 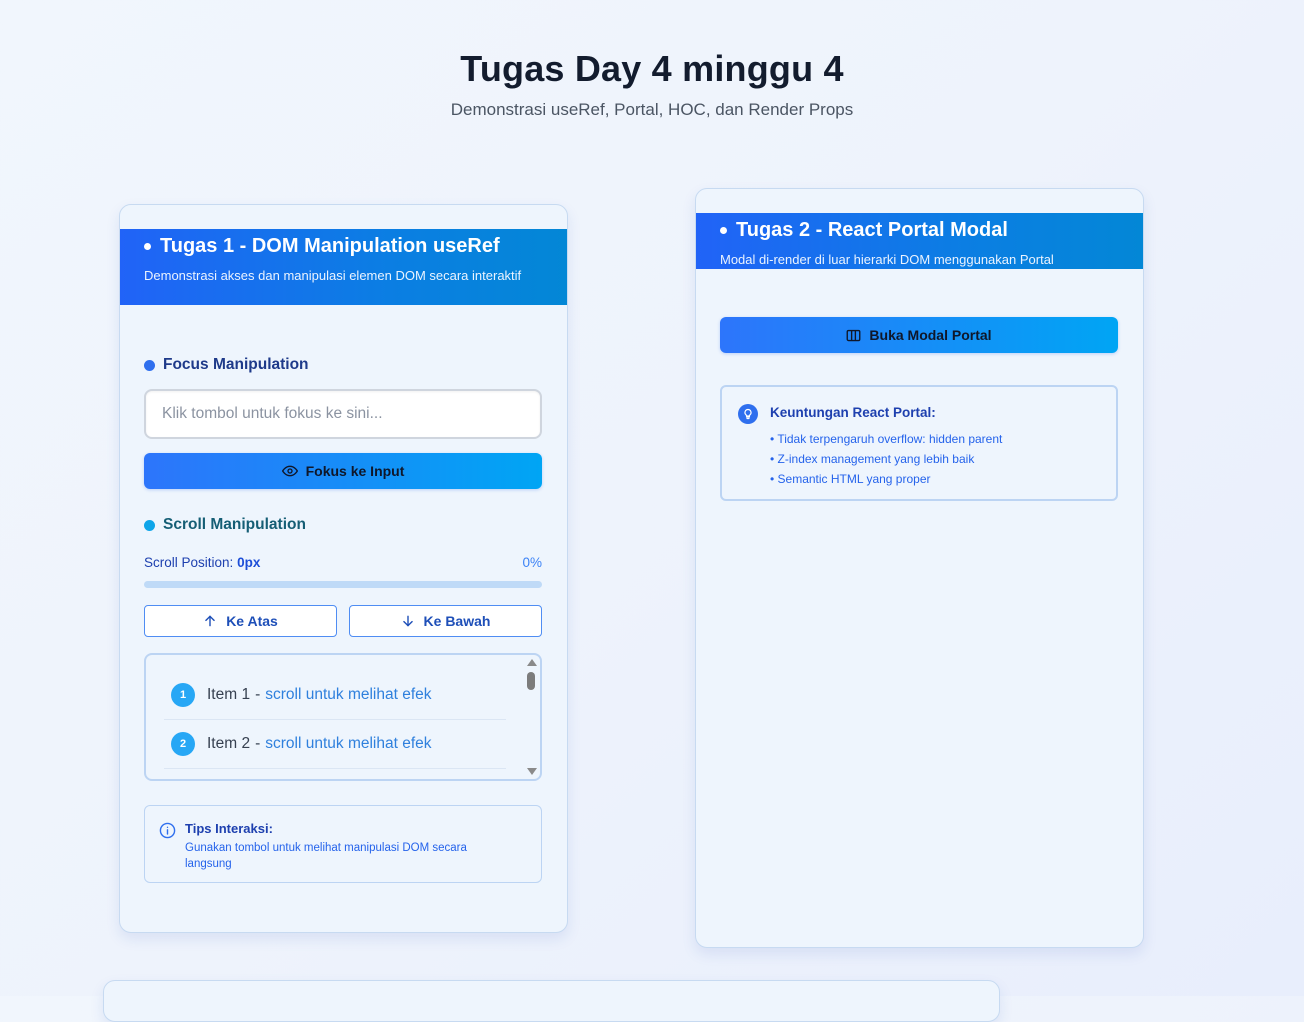 I want to click on scrollbar-down-arrow-icon, so click(x=532, y=771).